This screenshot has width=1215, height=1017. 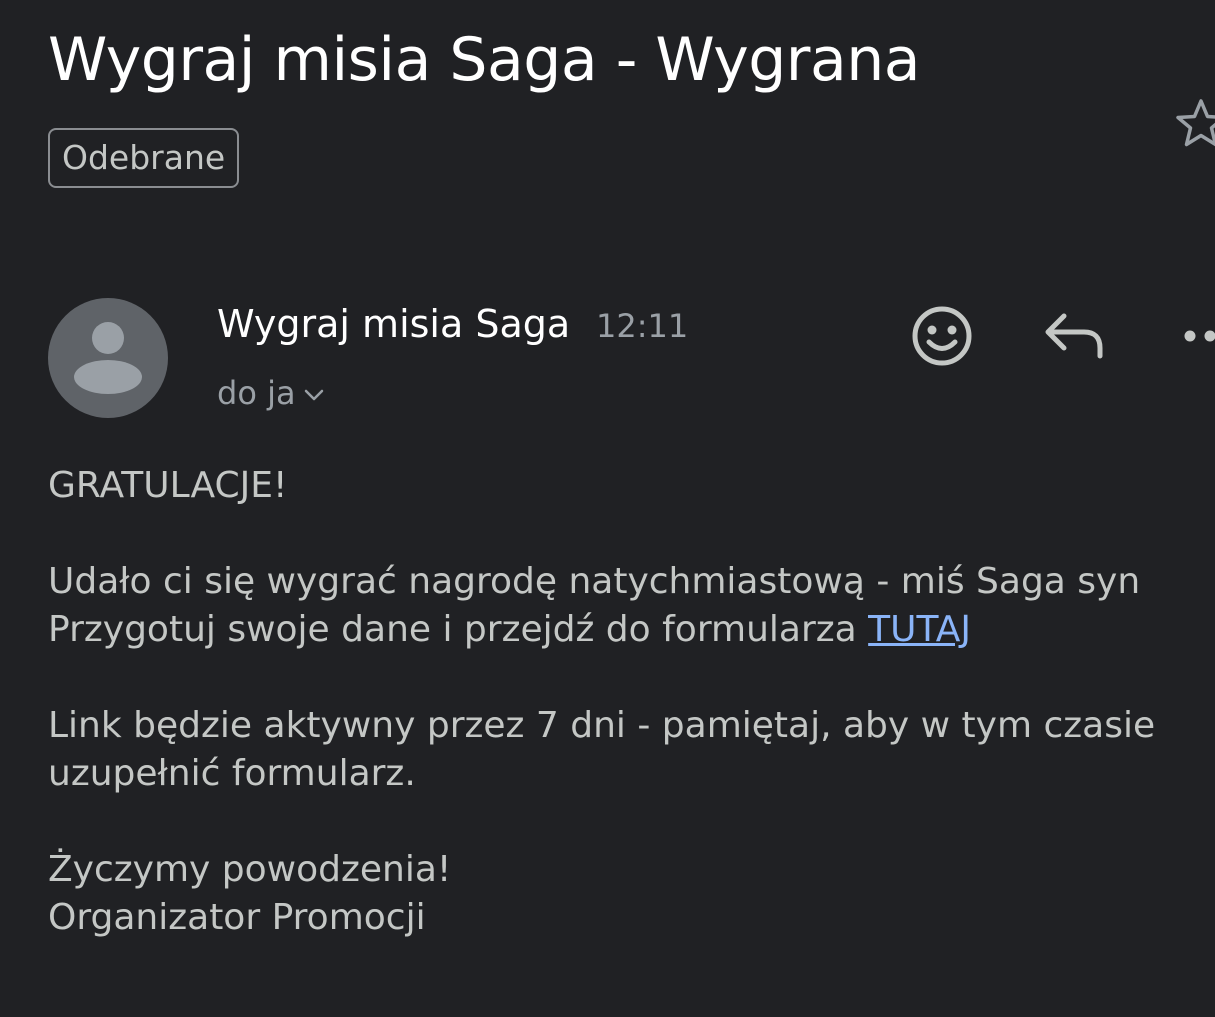 I want to click on reply-icon, so click(x=1073, y=336).